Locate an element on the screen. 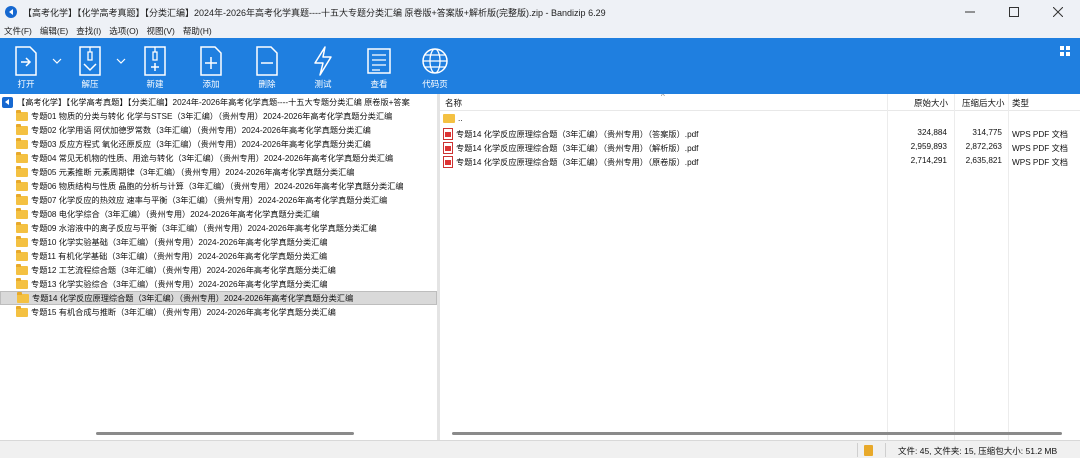  add-icon is located at coordinates (211, 61).